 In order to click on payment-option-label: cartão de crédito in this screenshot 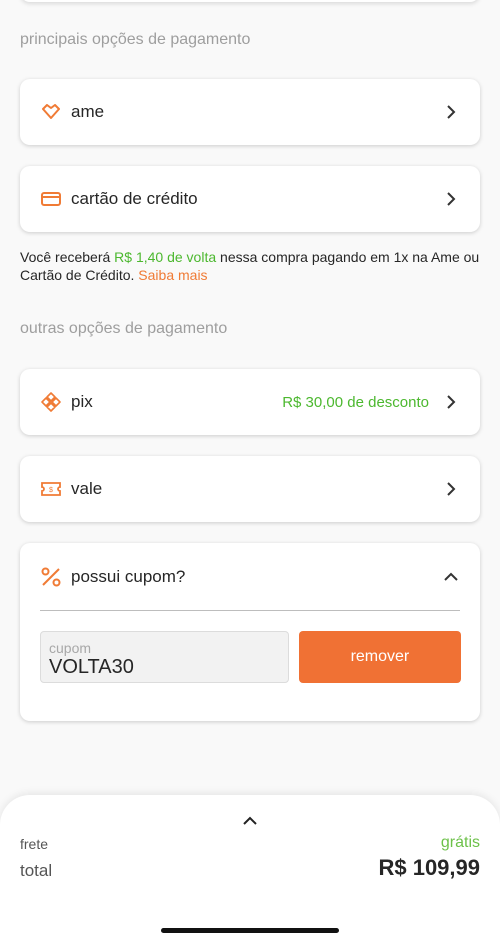, I will do `click(134, 198)`.